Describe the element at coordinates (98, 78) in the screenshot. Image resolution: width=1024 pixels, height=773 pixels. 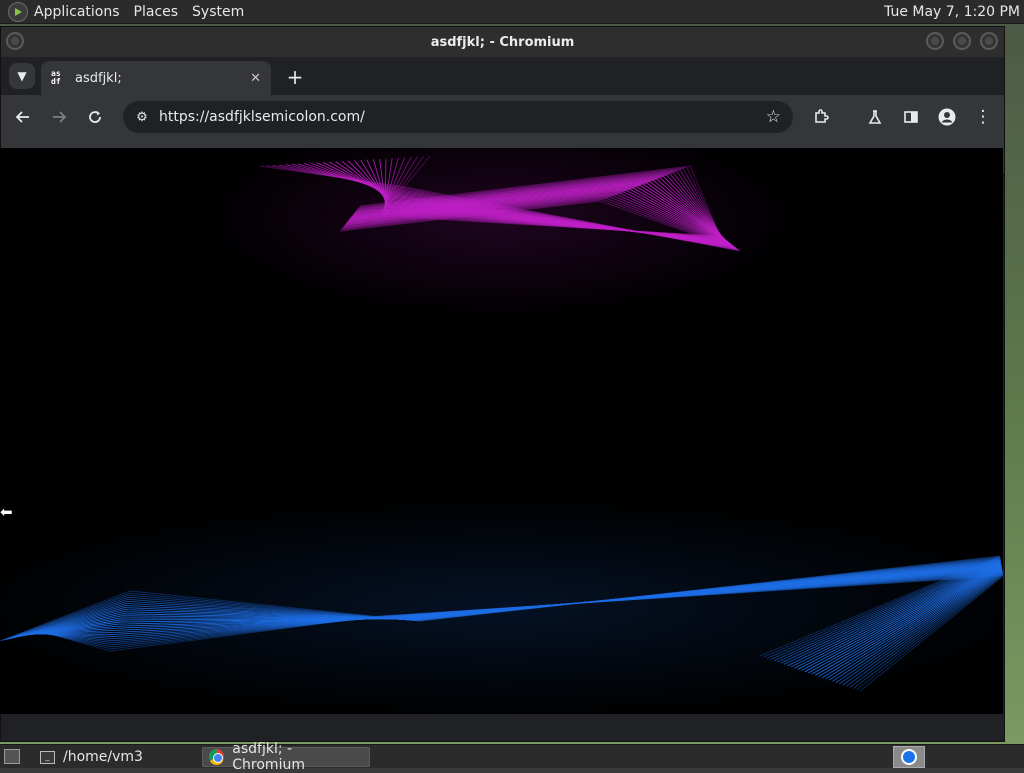
I see `tab-title: asdfjkl;` at that location.